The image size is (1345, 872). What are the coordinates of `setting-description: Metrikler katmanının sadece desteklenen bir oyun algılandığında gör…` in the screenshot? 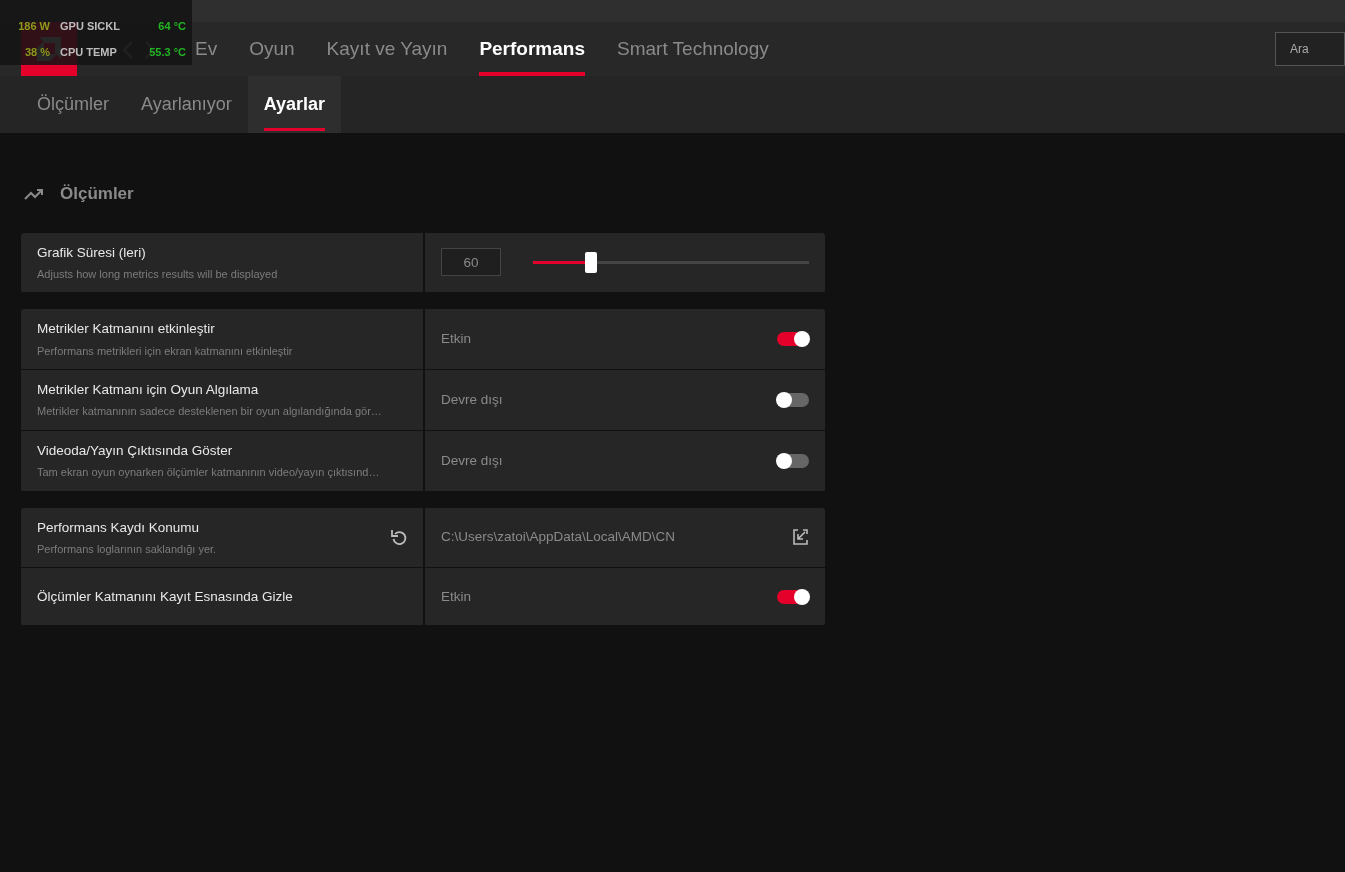 It's located at (209, 412).